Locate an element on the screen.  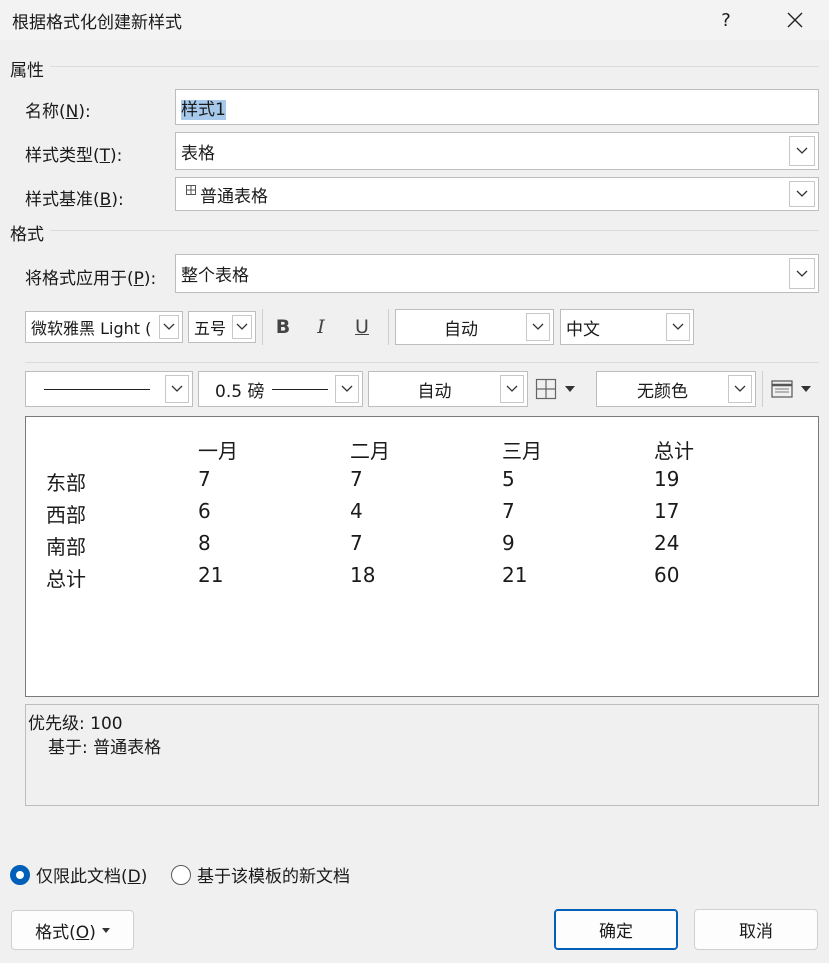
properties-divider is located at coordinates (434, 66).